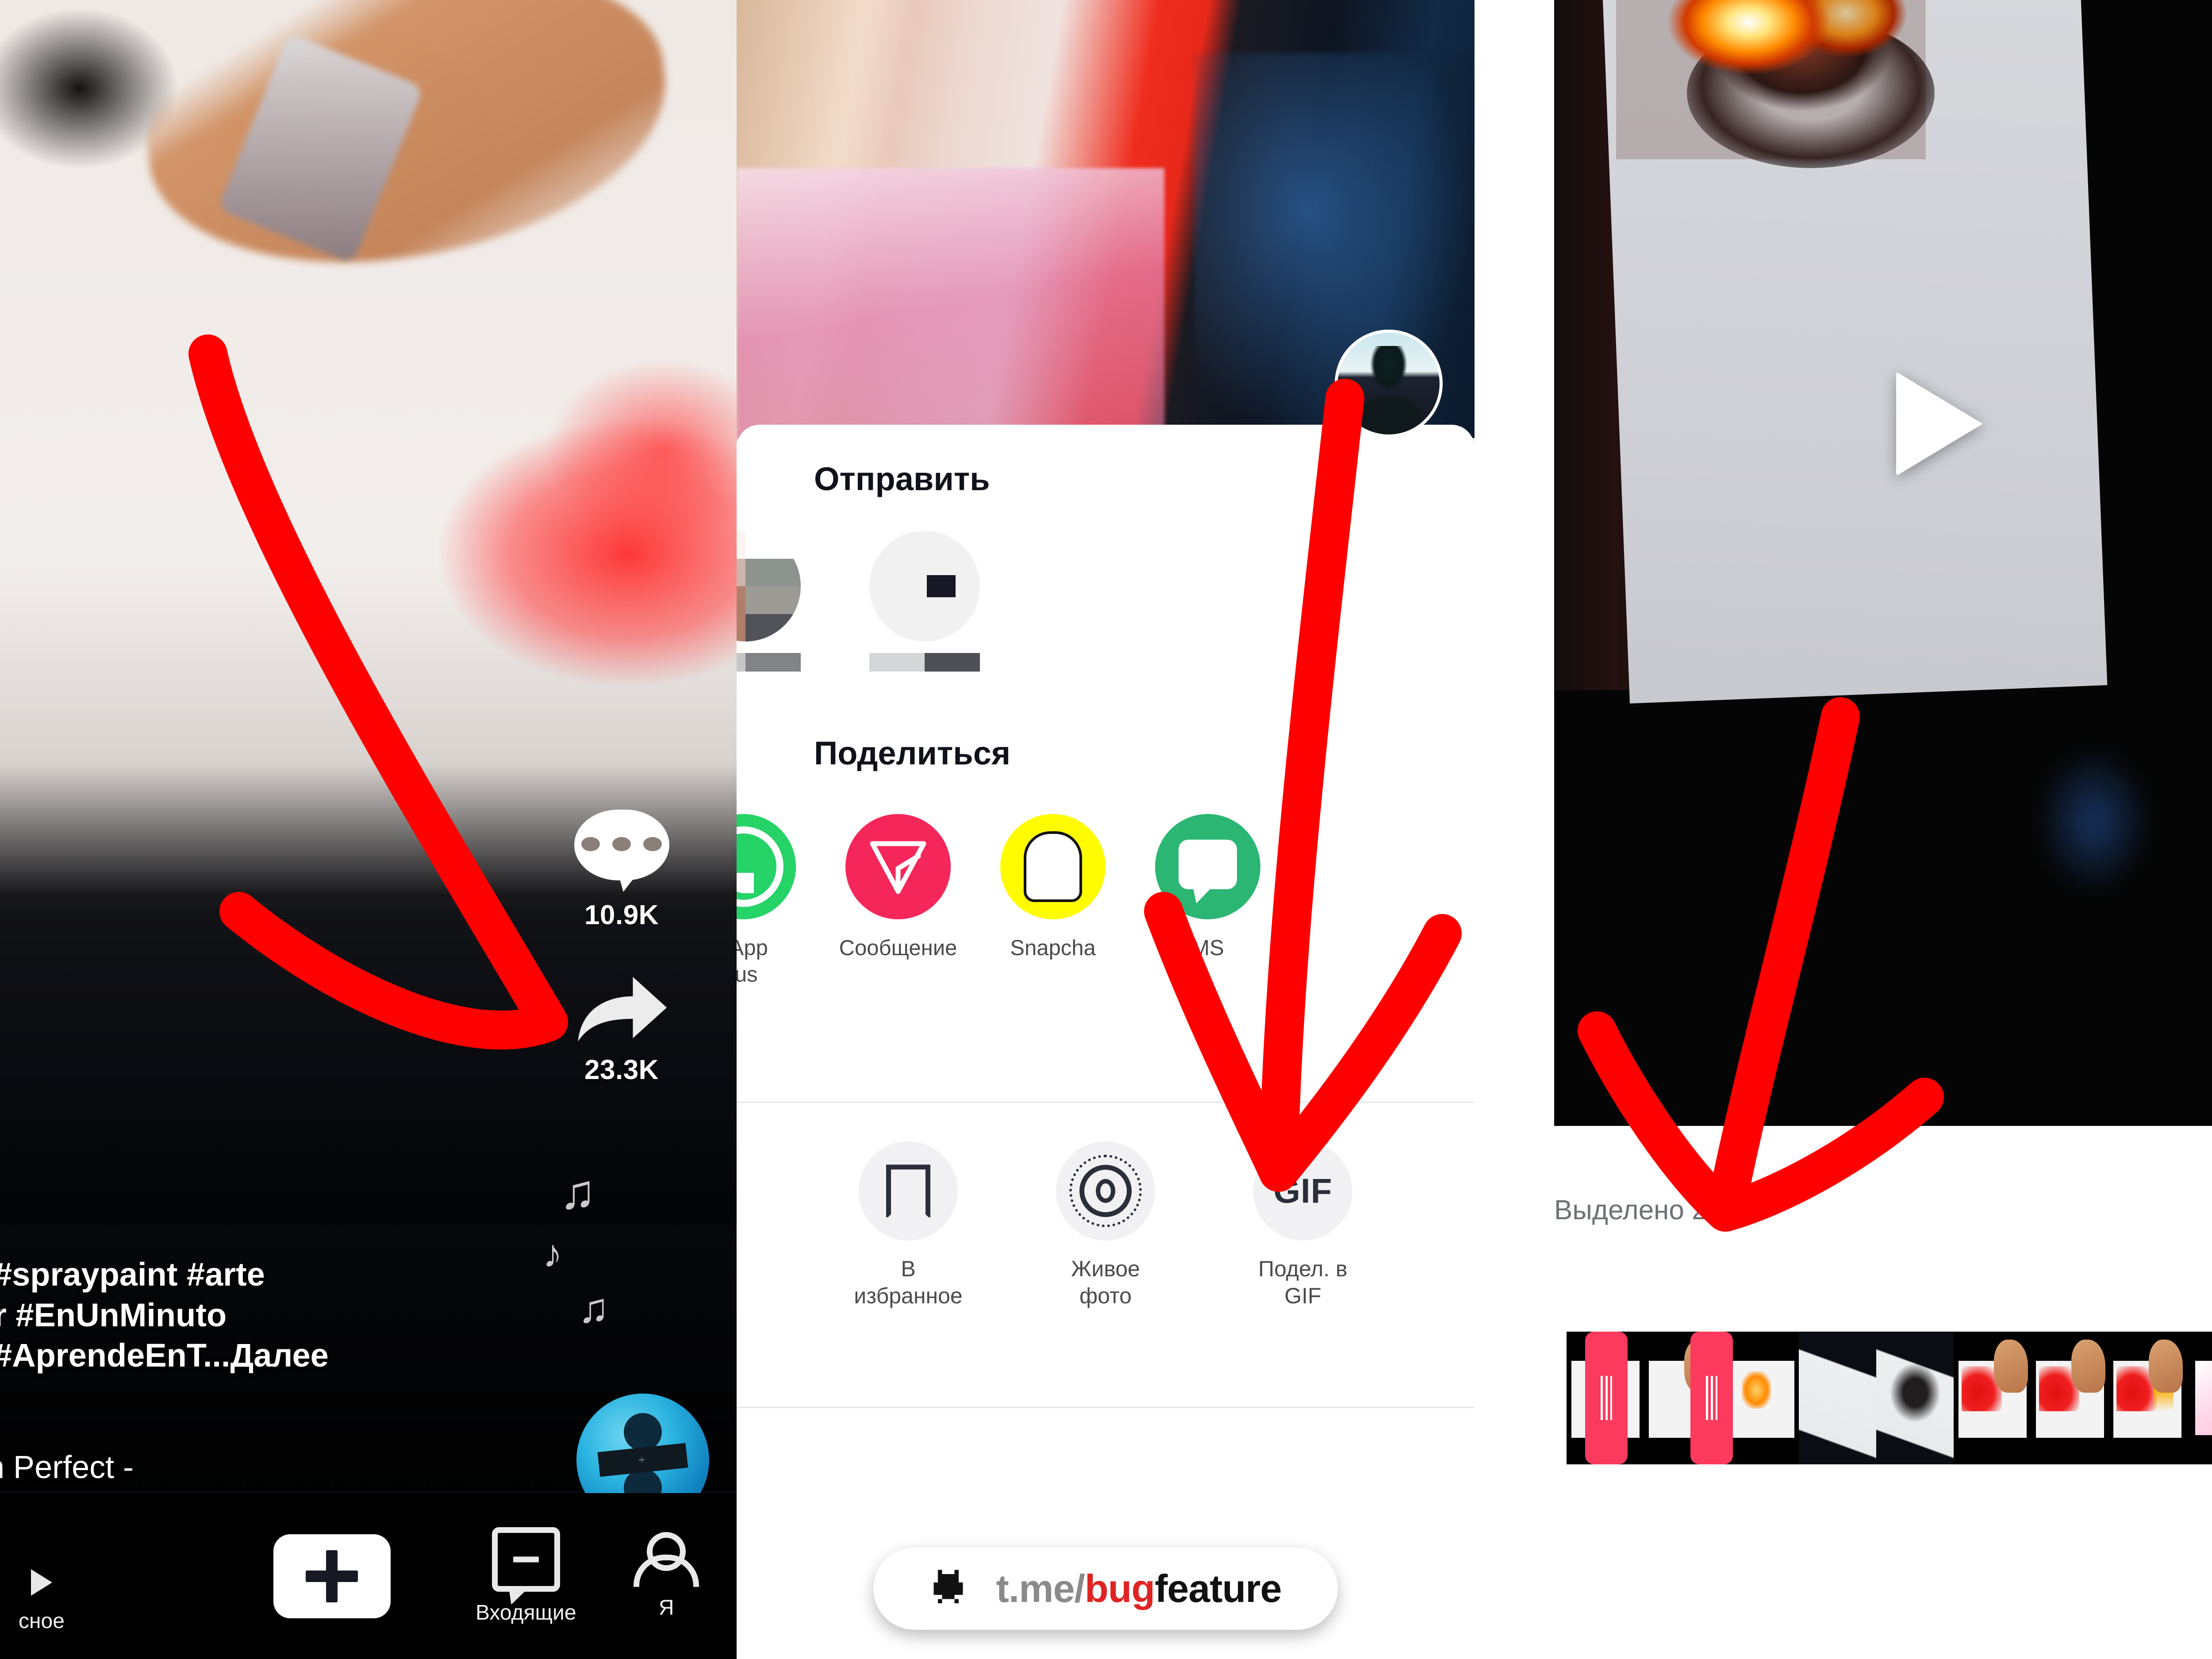  Describe the element at coordinates (1303, 1282) in the screenshot. I see `action-label: Подел. в GIF` at that location.